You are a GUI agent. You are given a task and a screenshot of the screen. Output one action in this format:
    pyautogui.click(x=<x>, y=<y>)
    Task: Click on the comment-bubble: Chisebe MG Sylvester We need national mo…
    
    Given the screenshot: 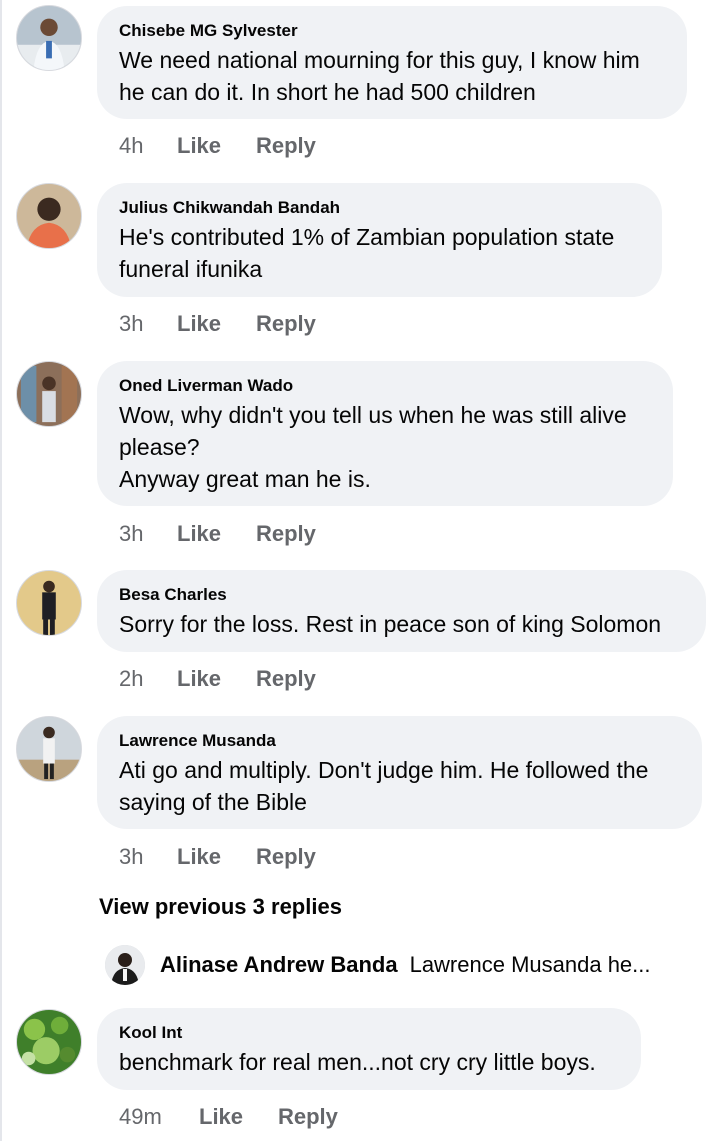 What is the action you would take?
    pyautogui.click(x=392, y=62)
    